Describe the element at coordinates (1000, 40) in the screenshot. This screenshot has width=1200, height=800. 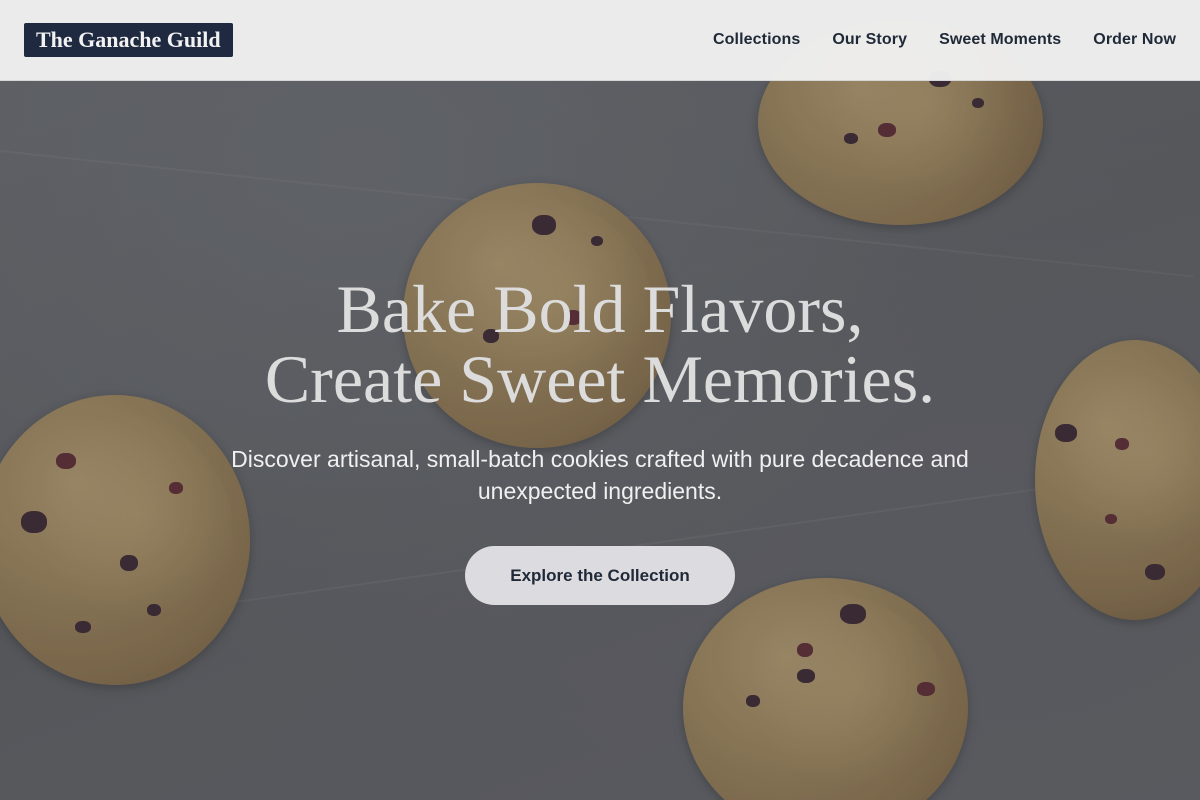
I see `nav-item-sweet-moments: Sweet Moments` at that location.